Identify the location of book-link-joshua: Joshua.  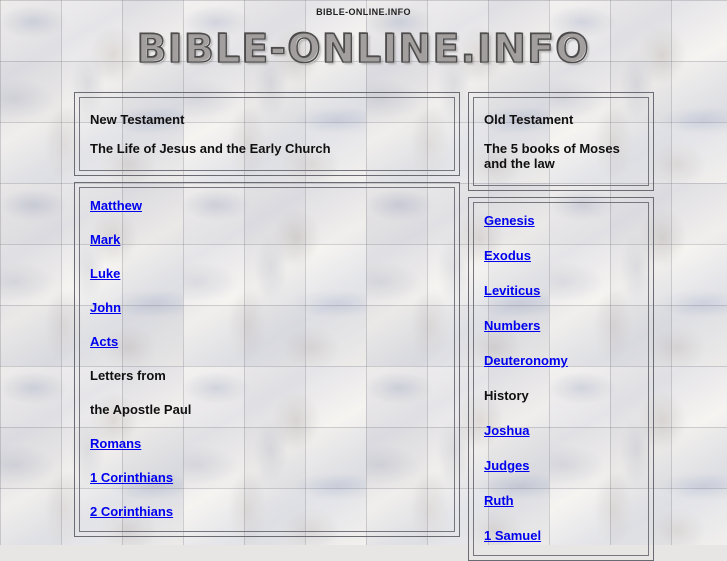
(507, 430).